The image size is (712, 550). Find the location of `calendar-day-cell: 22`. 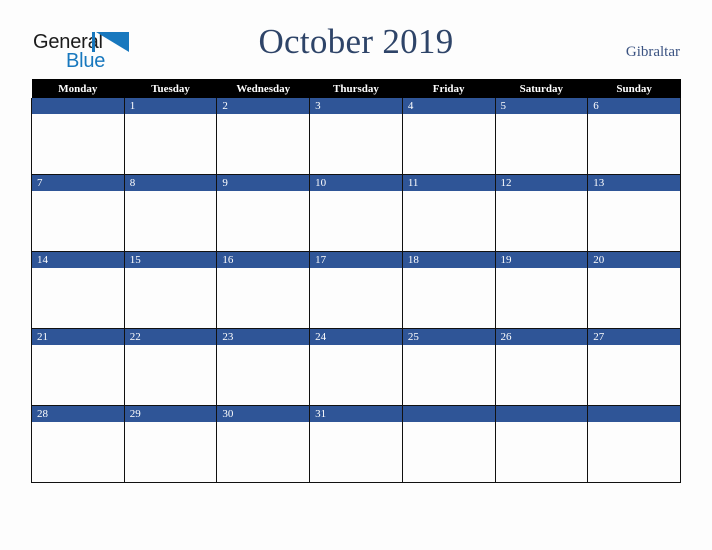

calendar-day-cell: 22 is located at coordinates (170, 367).